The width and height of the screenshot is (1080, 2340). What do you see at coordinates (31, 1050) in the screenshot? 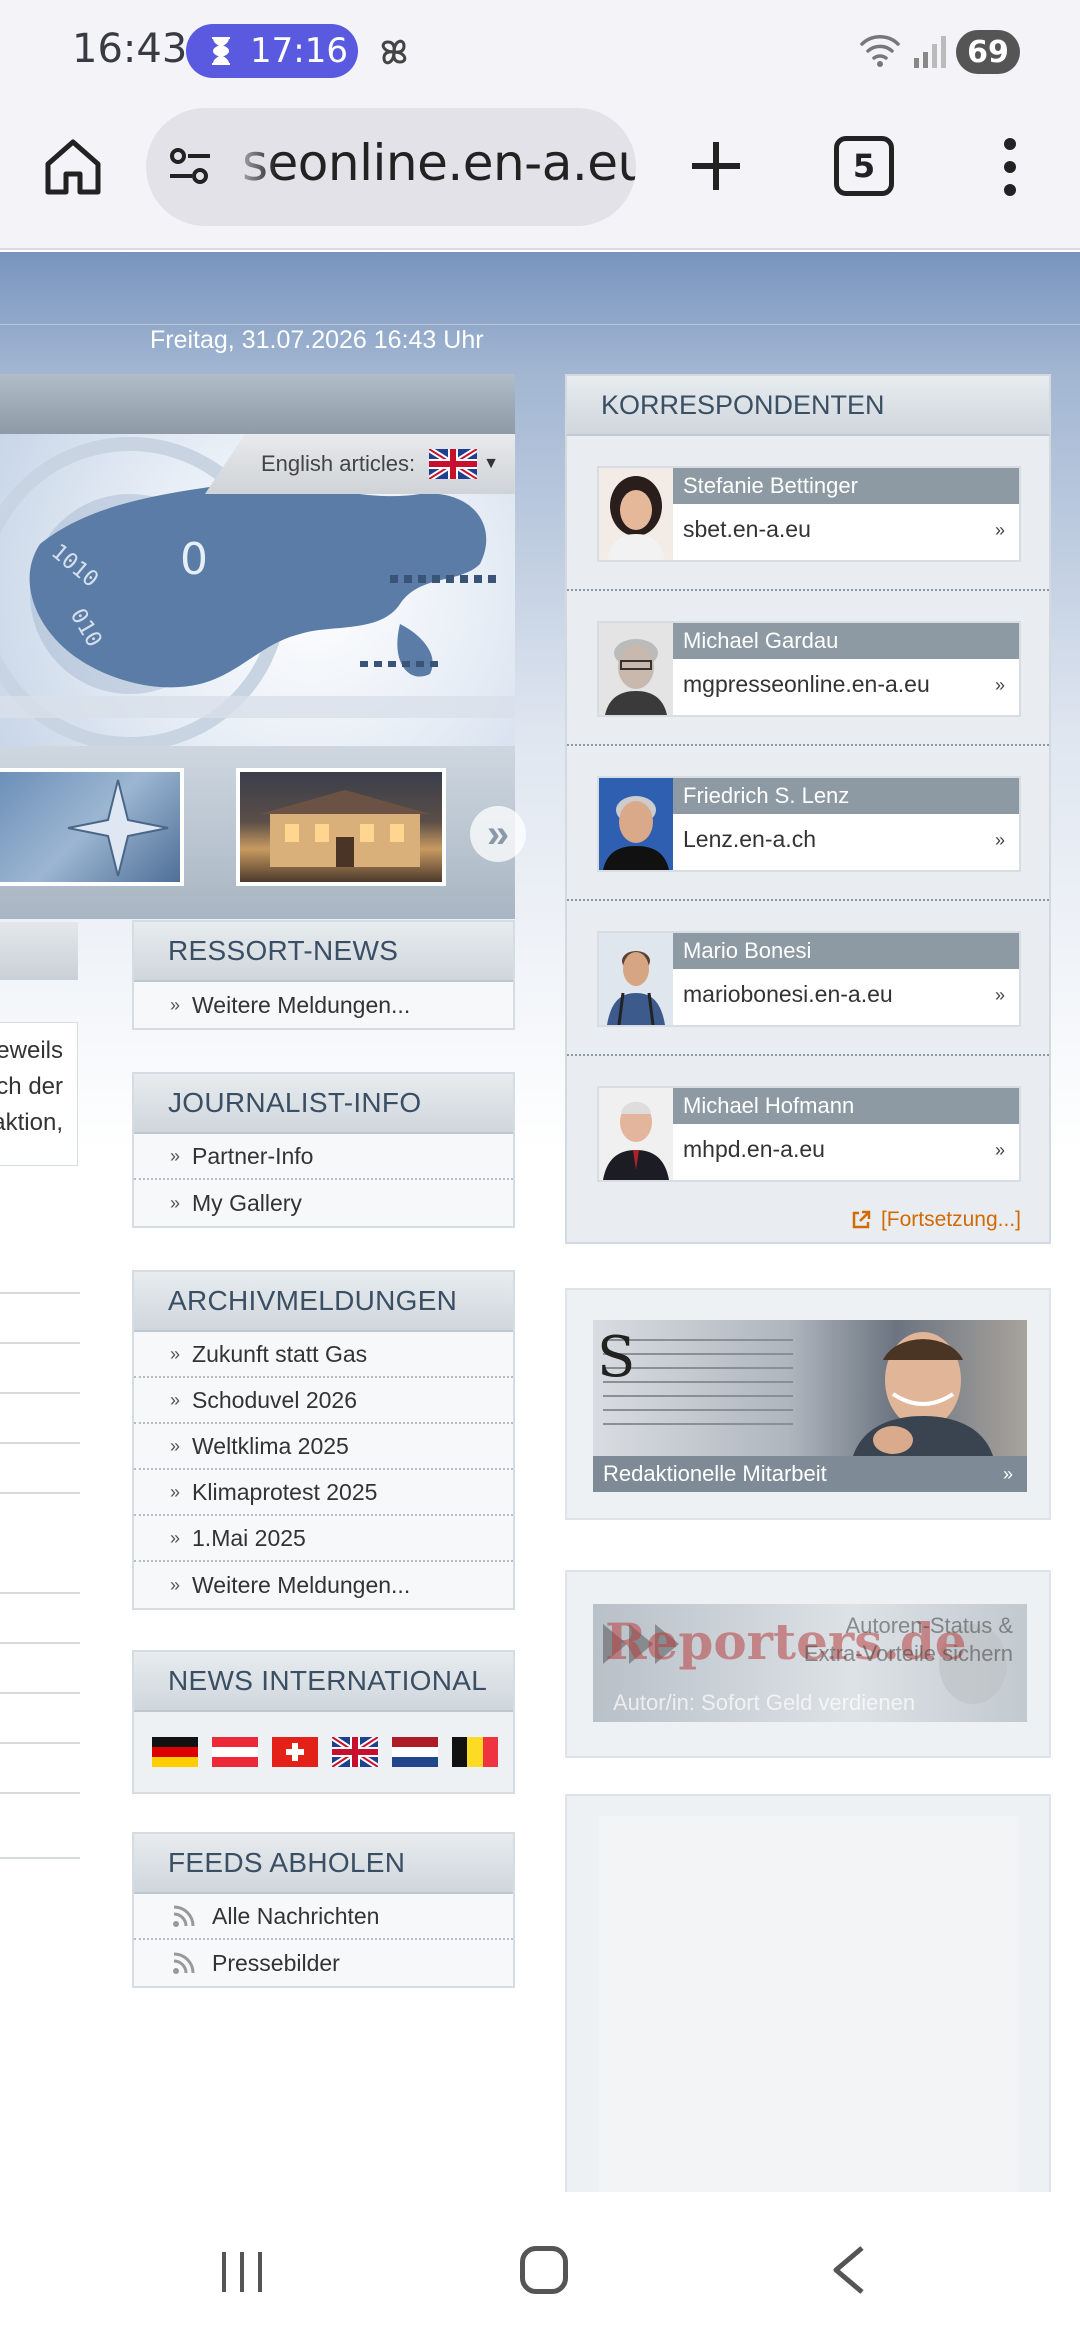
I see `left-text-line: eweils` at bounding box center [31, 1050].